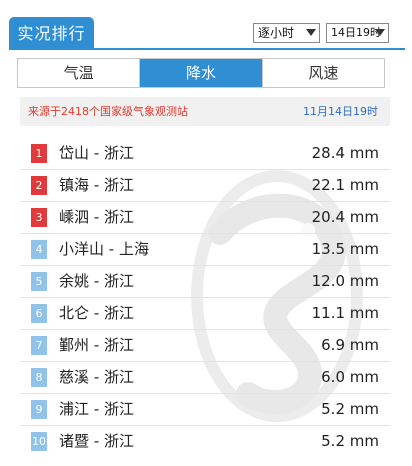  I want to click on tab-precipitation: 降水, so click(201, 73).